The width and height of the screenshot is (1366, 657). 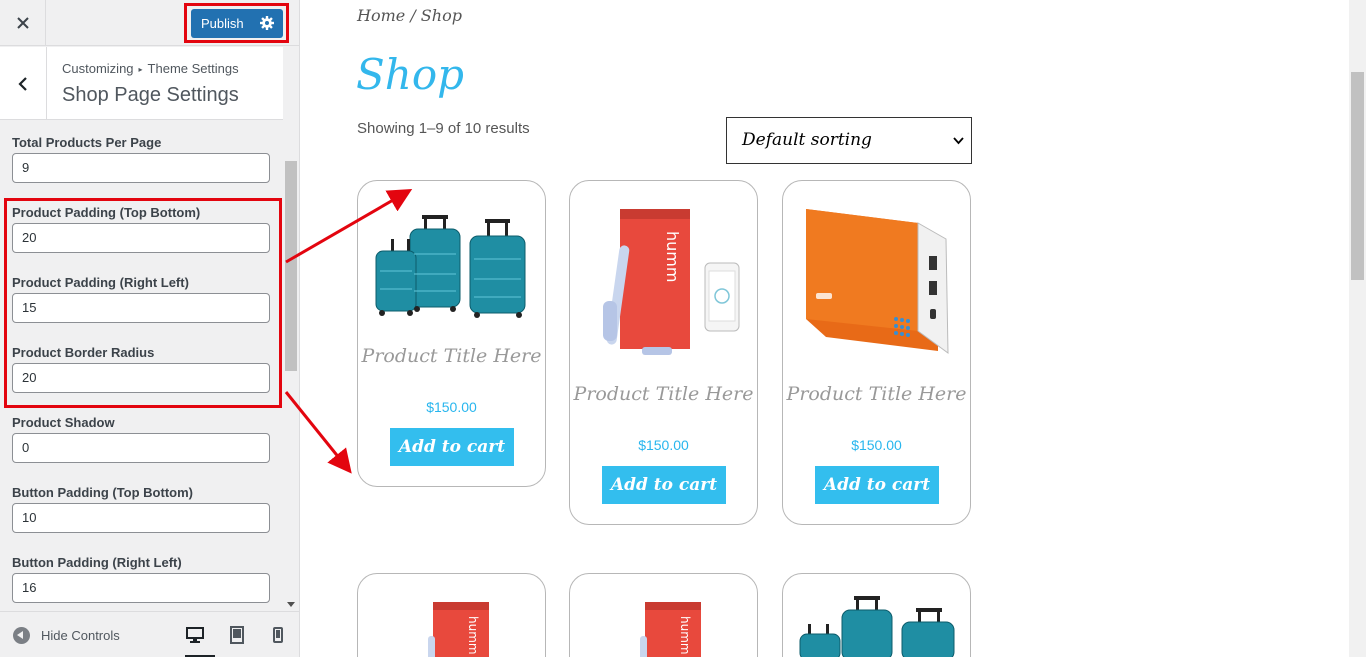 What do you see at coordinates (141, 448) in the screenshot?
I see `product-shadow-input: 0` at bounding box center [141, 448].